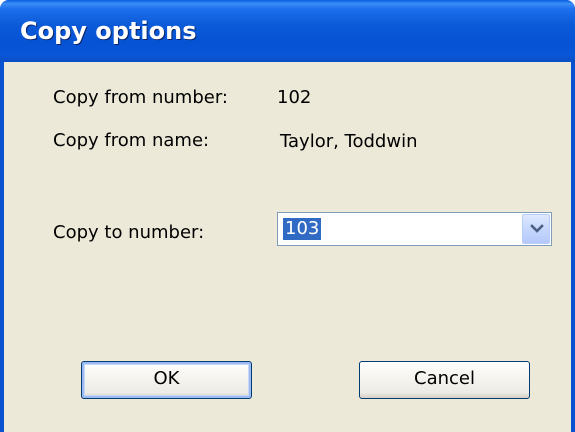  Describe the element at coordinates (129, 232) in the screenshot. I see `copy-to-number-label: Copy to number:` at that location.